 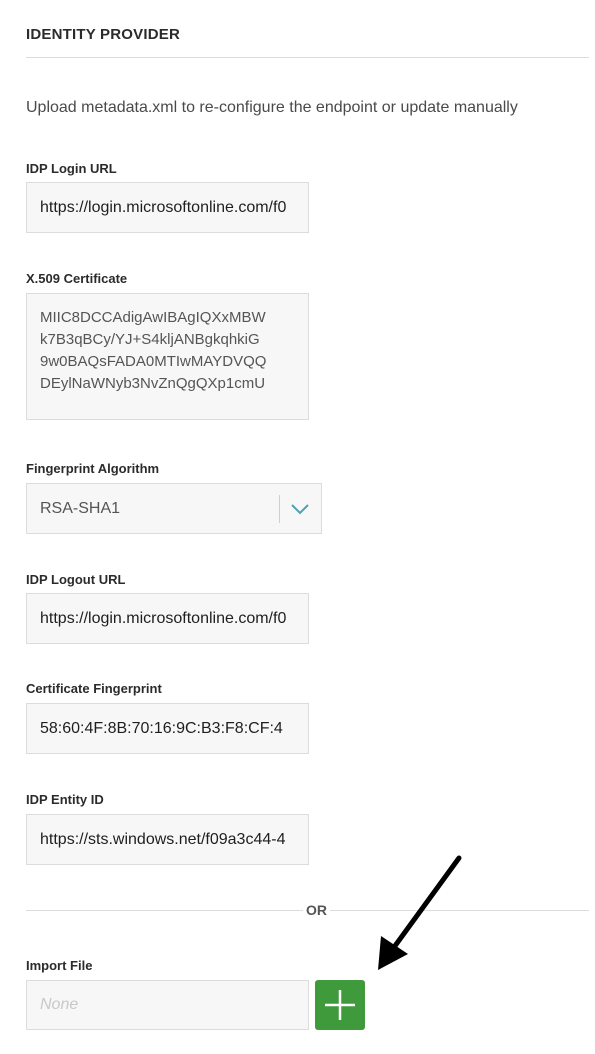 What do you see at coordinates (153, 383) in the screenshot?
I see `certificate-line: DEylNaWNyb3NvZnQgQXp1cmU` at bounding box center [153, 383].